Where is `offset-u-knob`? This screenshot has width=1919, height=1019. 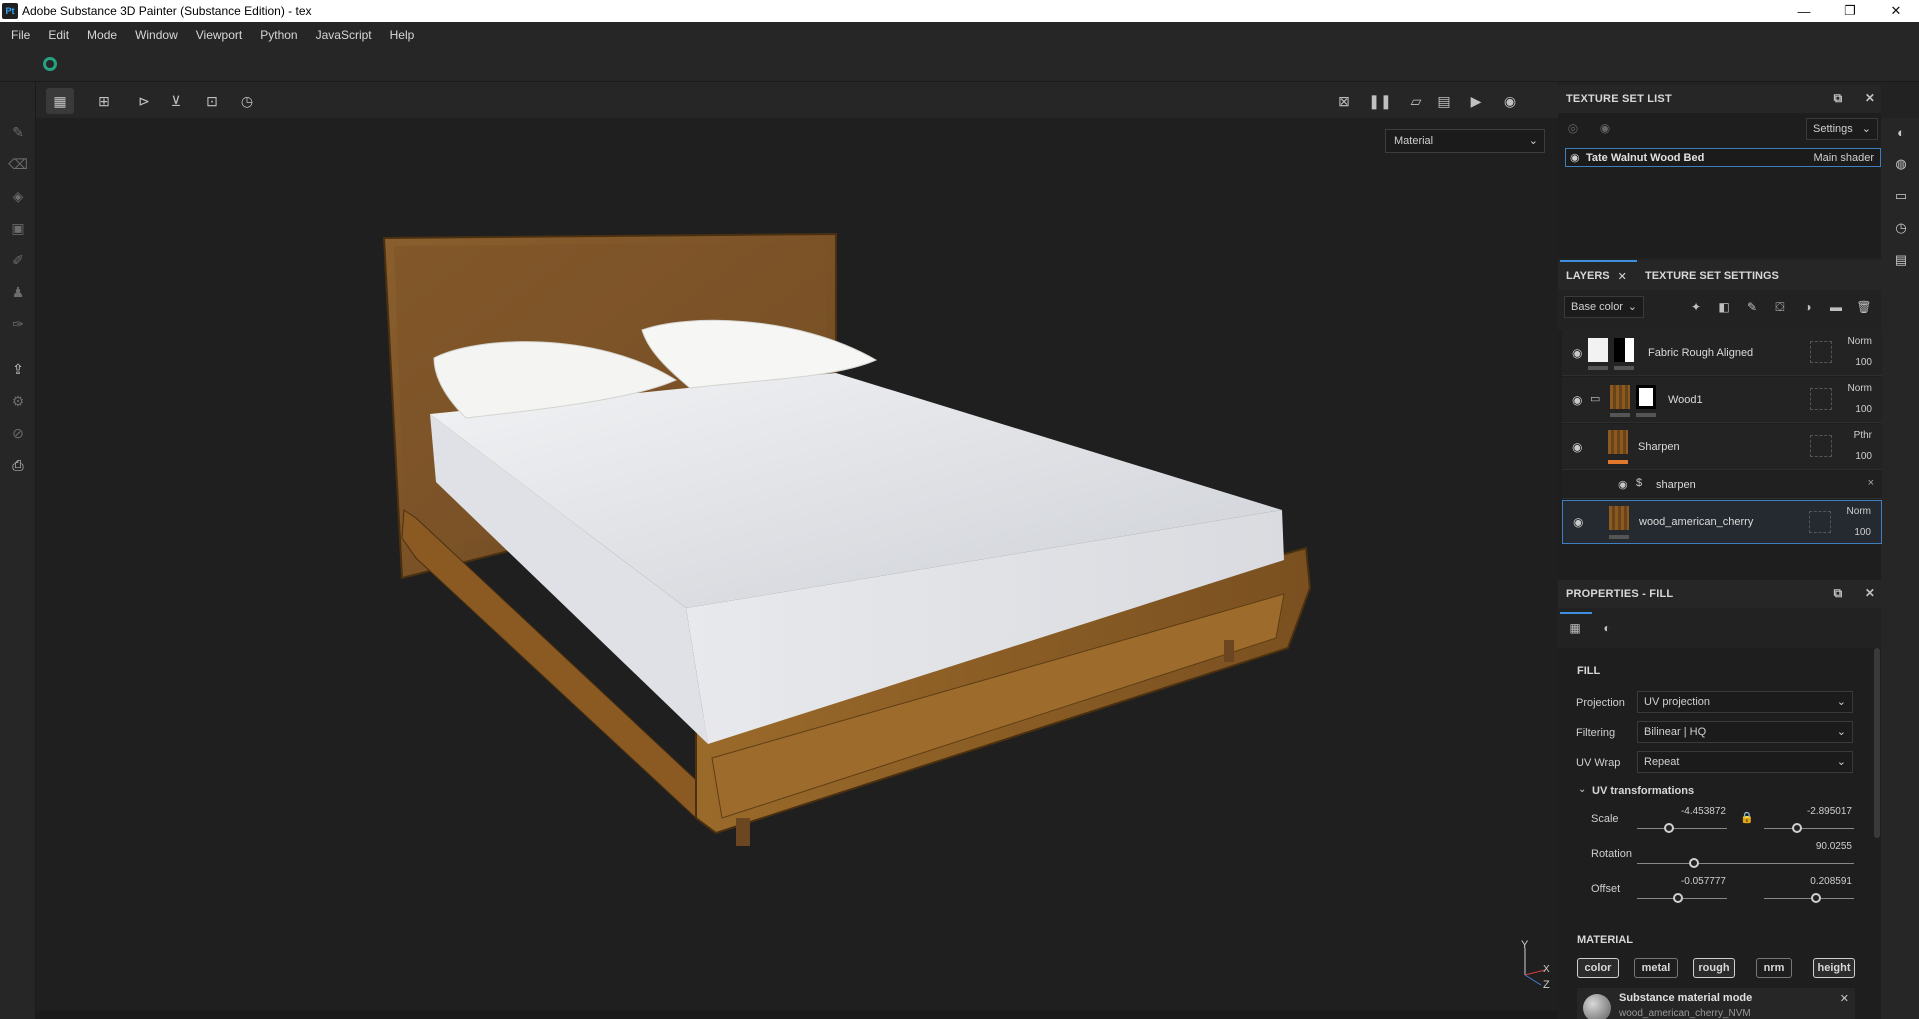
offset-u-knob is located at coordinates (1678, 898).